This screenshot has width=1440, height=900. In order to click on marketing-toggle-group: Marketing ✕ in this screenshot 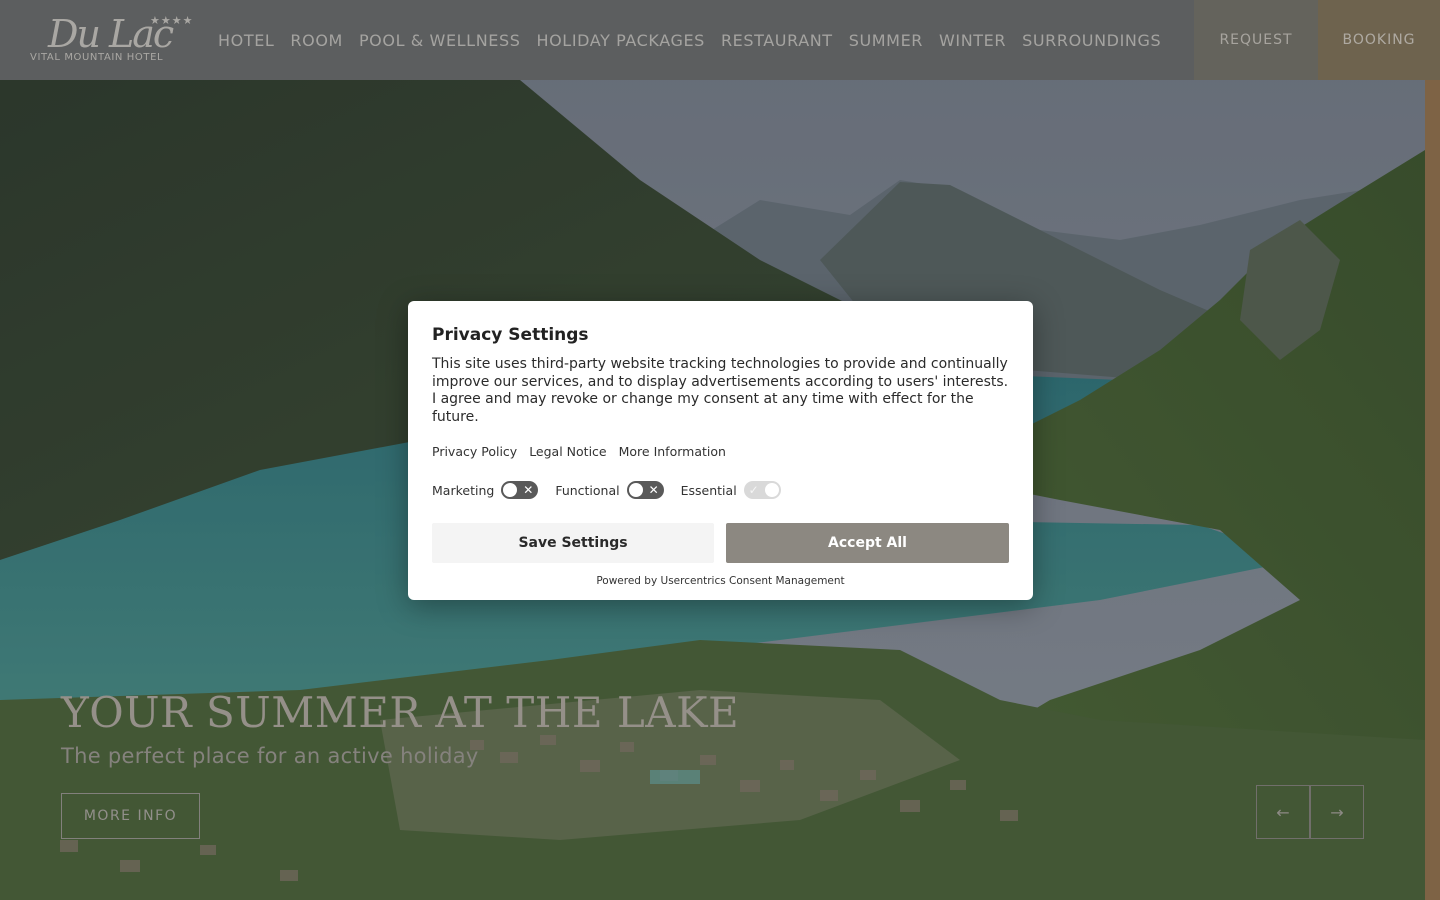, I will do `click(485, 490)`.